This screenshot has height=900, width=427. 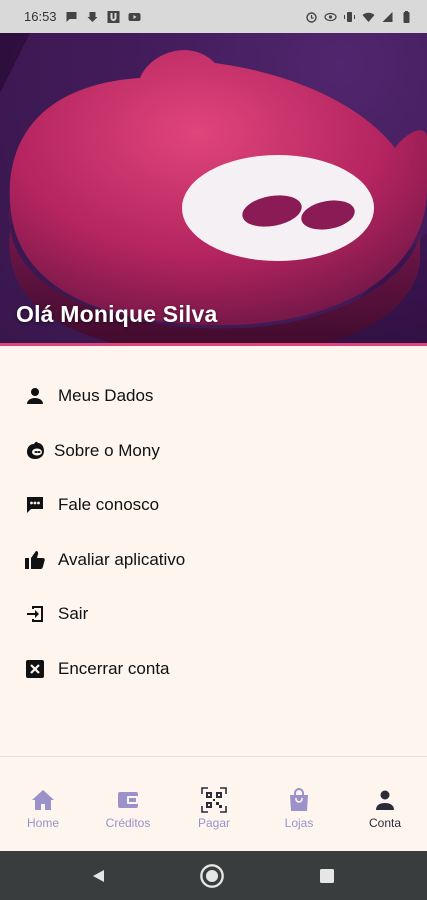 I want to click on nav-item-conta: Conta, so click(x=385, y=808).